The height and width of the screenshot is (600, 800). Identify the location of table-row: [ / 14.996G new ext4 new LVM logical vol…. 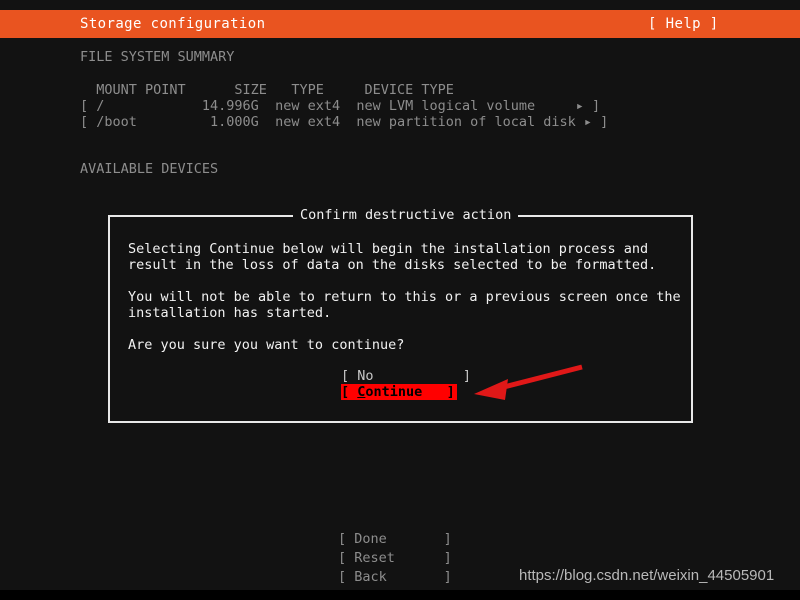
(344, 106).